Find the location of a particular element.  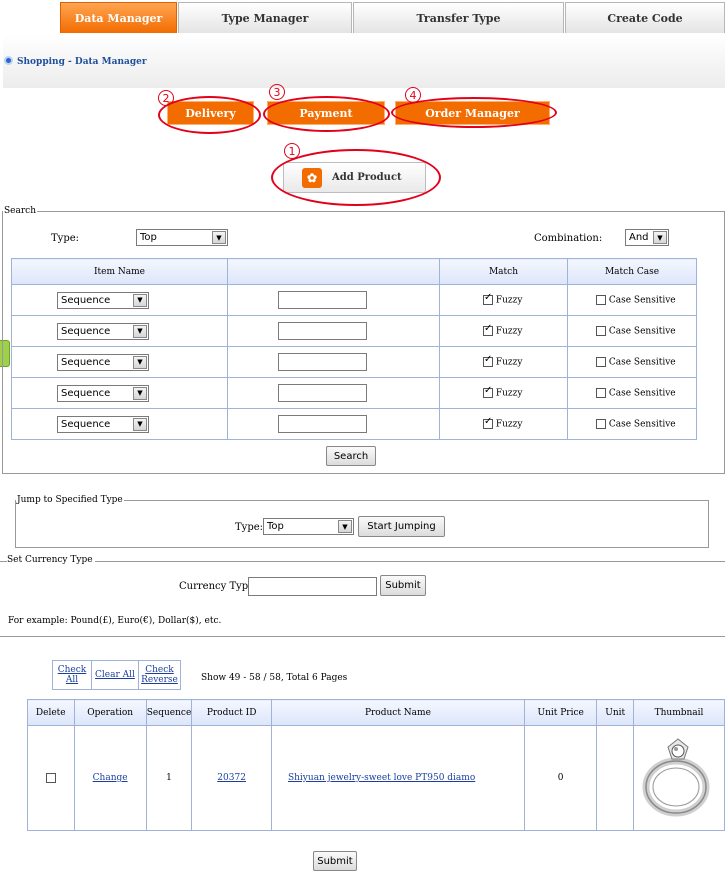

col-product-id: Product ID is located at coordinates (231, 712).